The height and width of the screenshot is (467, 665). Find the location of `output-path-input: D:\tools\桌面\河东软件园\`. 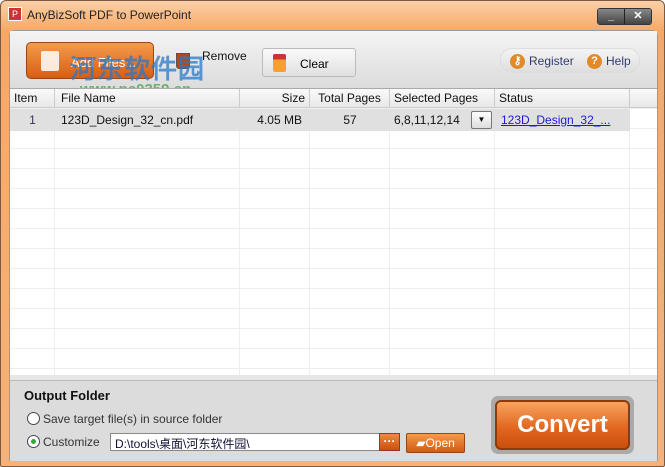

output-path-input: D:\tools\桌面\河东软件园\ is located at coordinates (245, 442).